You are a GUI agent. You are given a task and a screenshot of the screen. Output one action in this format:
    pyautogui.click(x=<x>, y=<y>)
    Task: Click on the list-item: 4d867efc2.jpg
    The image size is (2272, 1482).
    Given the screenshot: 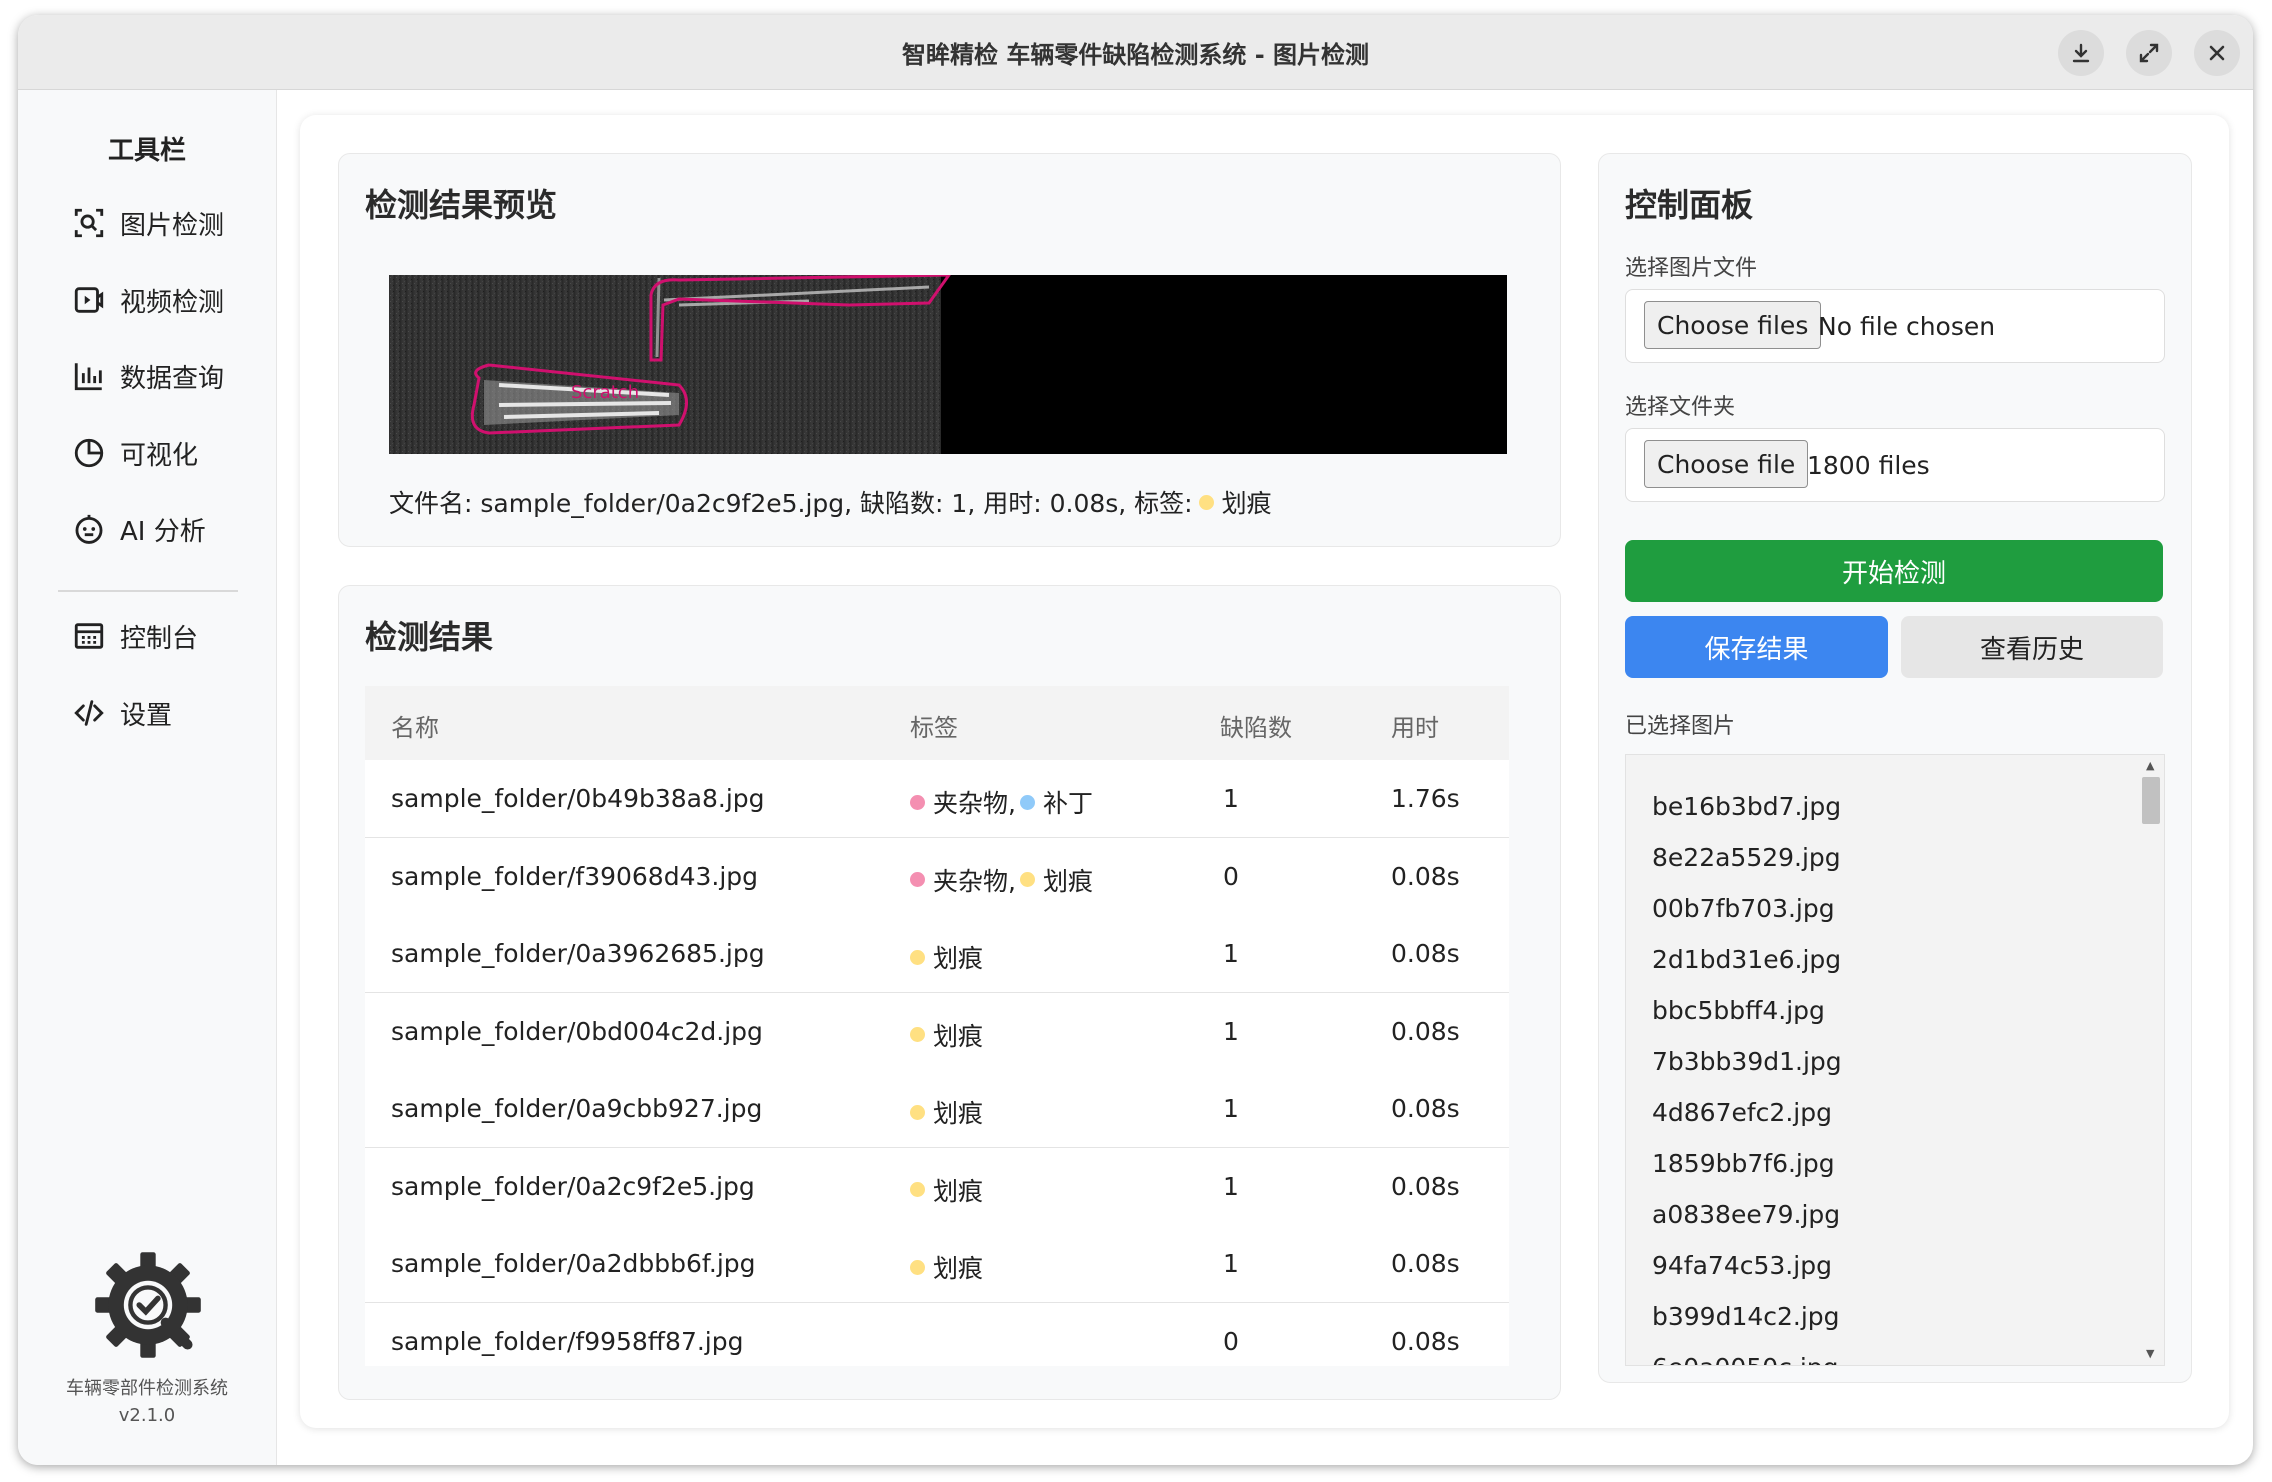 What is the action you would take?
    pyautogui.click(x=1742, y=1112)
    